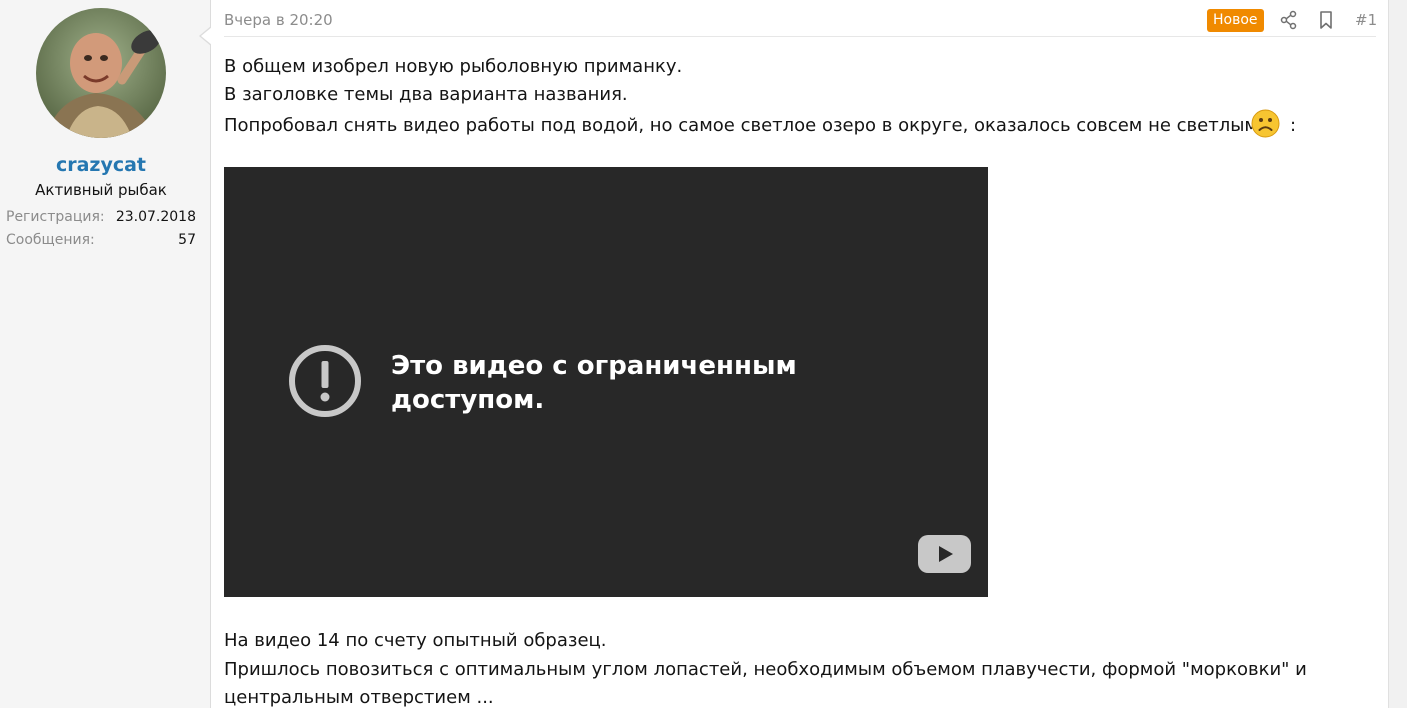 This screenshot has height=712, width=1407. What do you see at coordinates (1235, 20) in the screenshot?
I see `new-badge: Новое` at bounding box center [1235, 20].